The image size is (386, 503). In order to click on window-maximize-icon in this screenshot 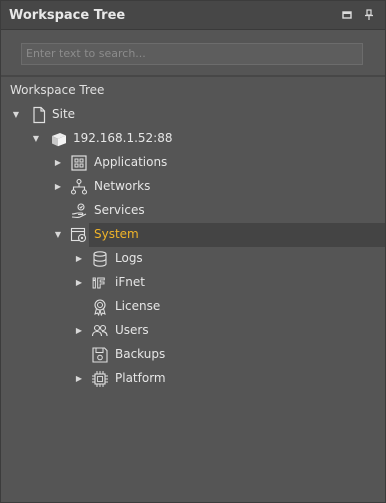, I will do `click(347, 15)`.